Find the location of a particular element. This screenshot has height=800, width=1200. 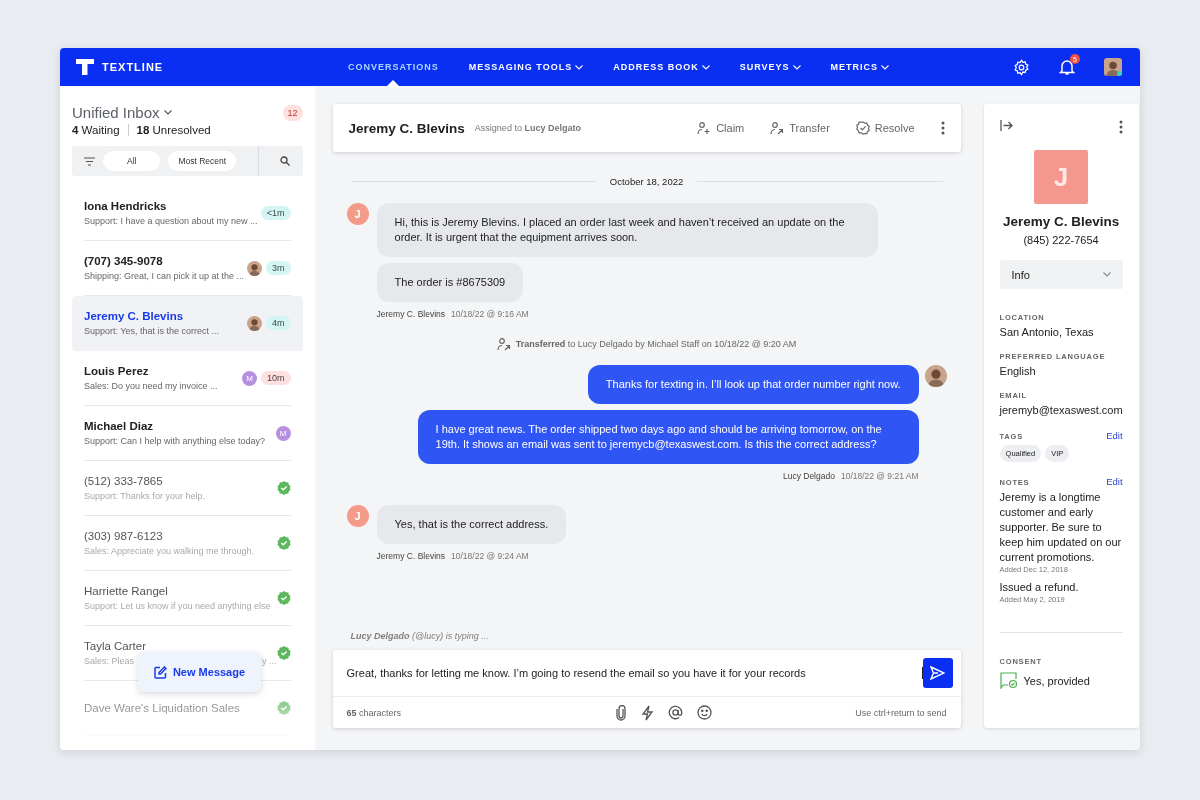

send-button is located at coordinates (937, 673).